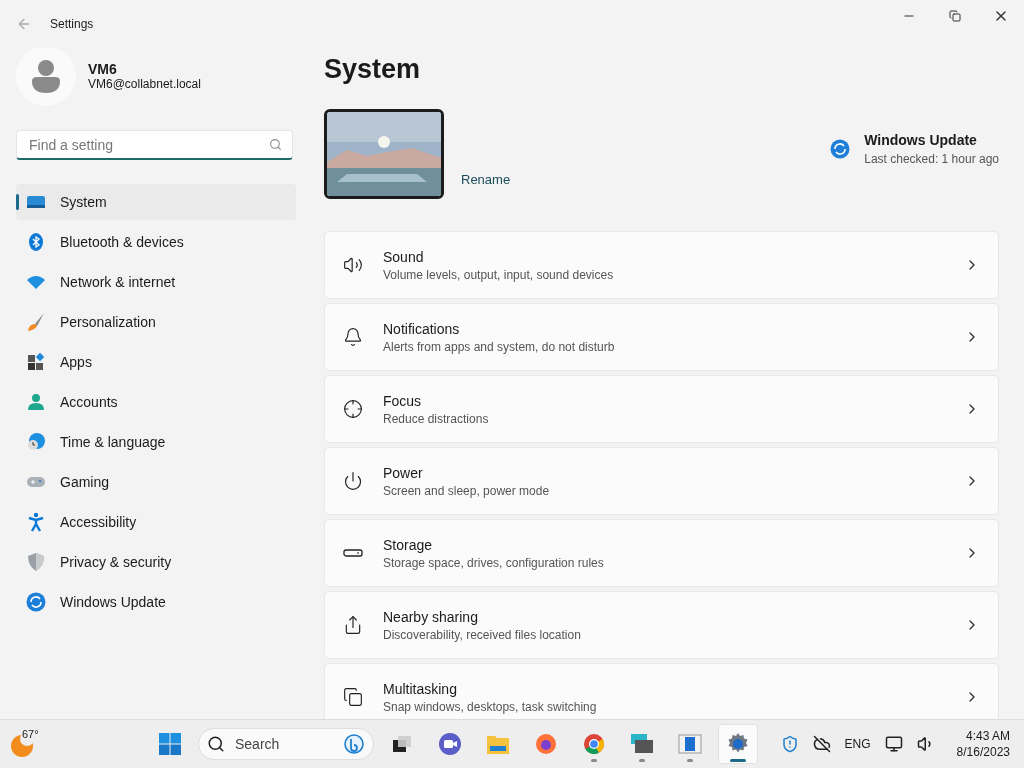  I want to click on keyboard-window-icon, so click(642, 744).